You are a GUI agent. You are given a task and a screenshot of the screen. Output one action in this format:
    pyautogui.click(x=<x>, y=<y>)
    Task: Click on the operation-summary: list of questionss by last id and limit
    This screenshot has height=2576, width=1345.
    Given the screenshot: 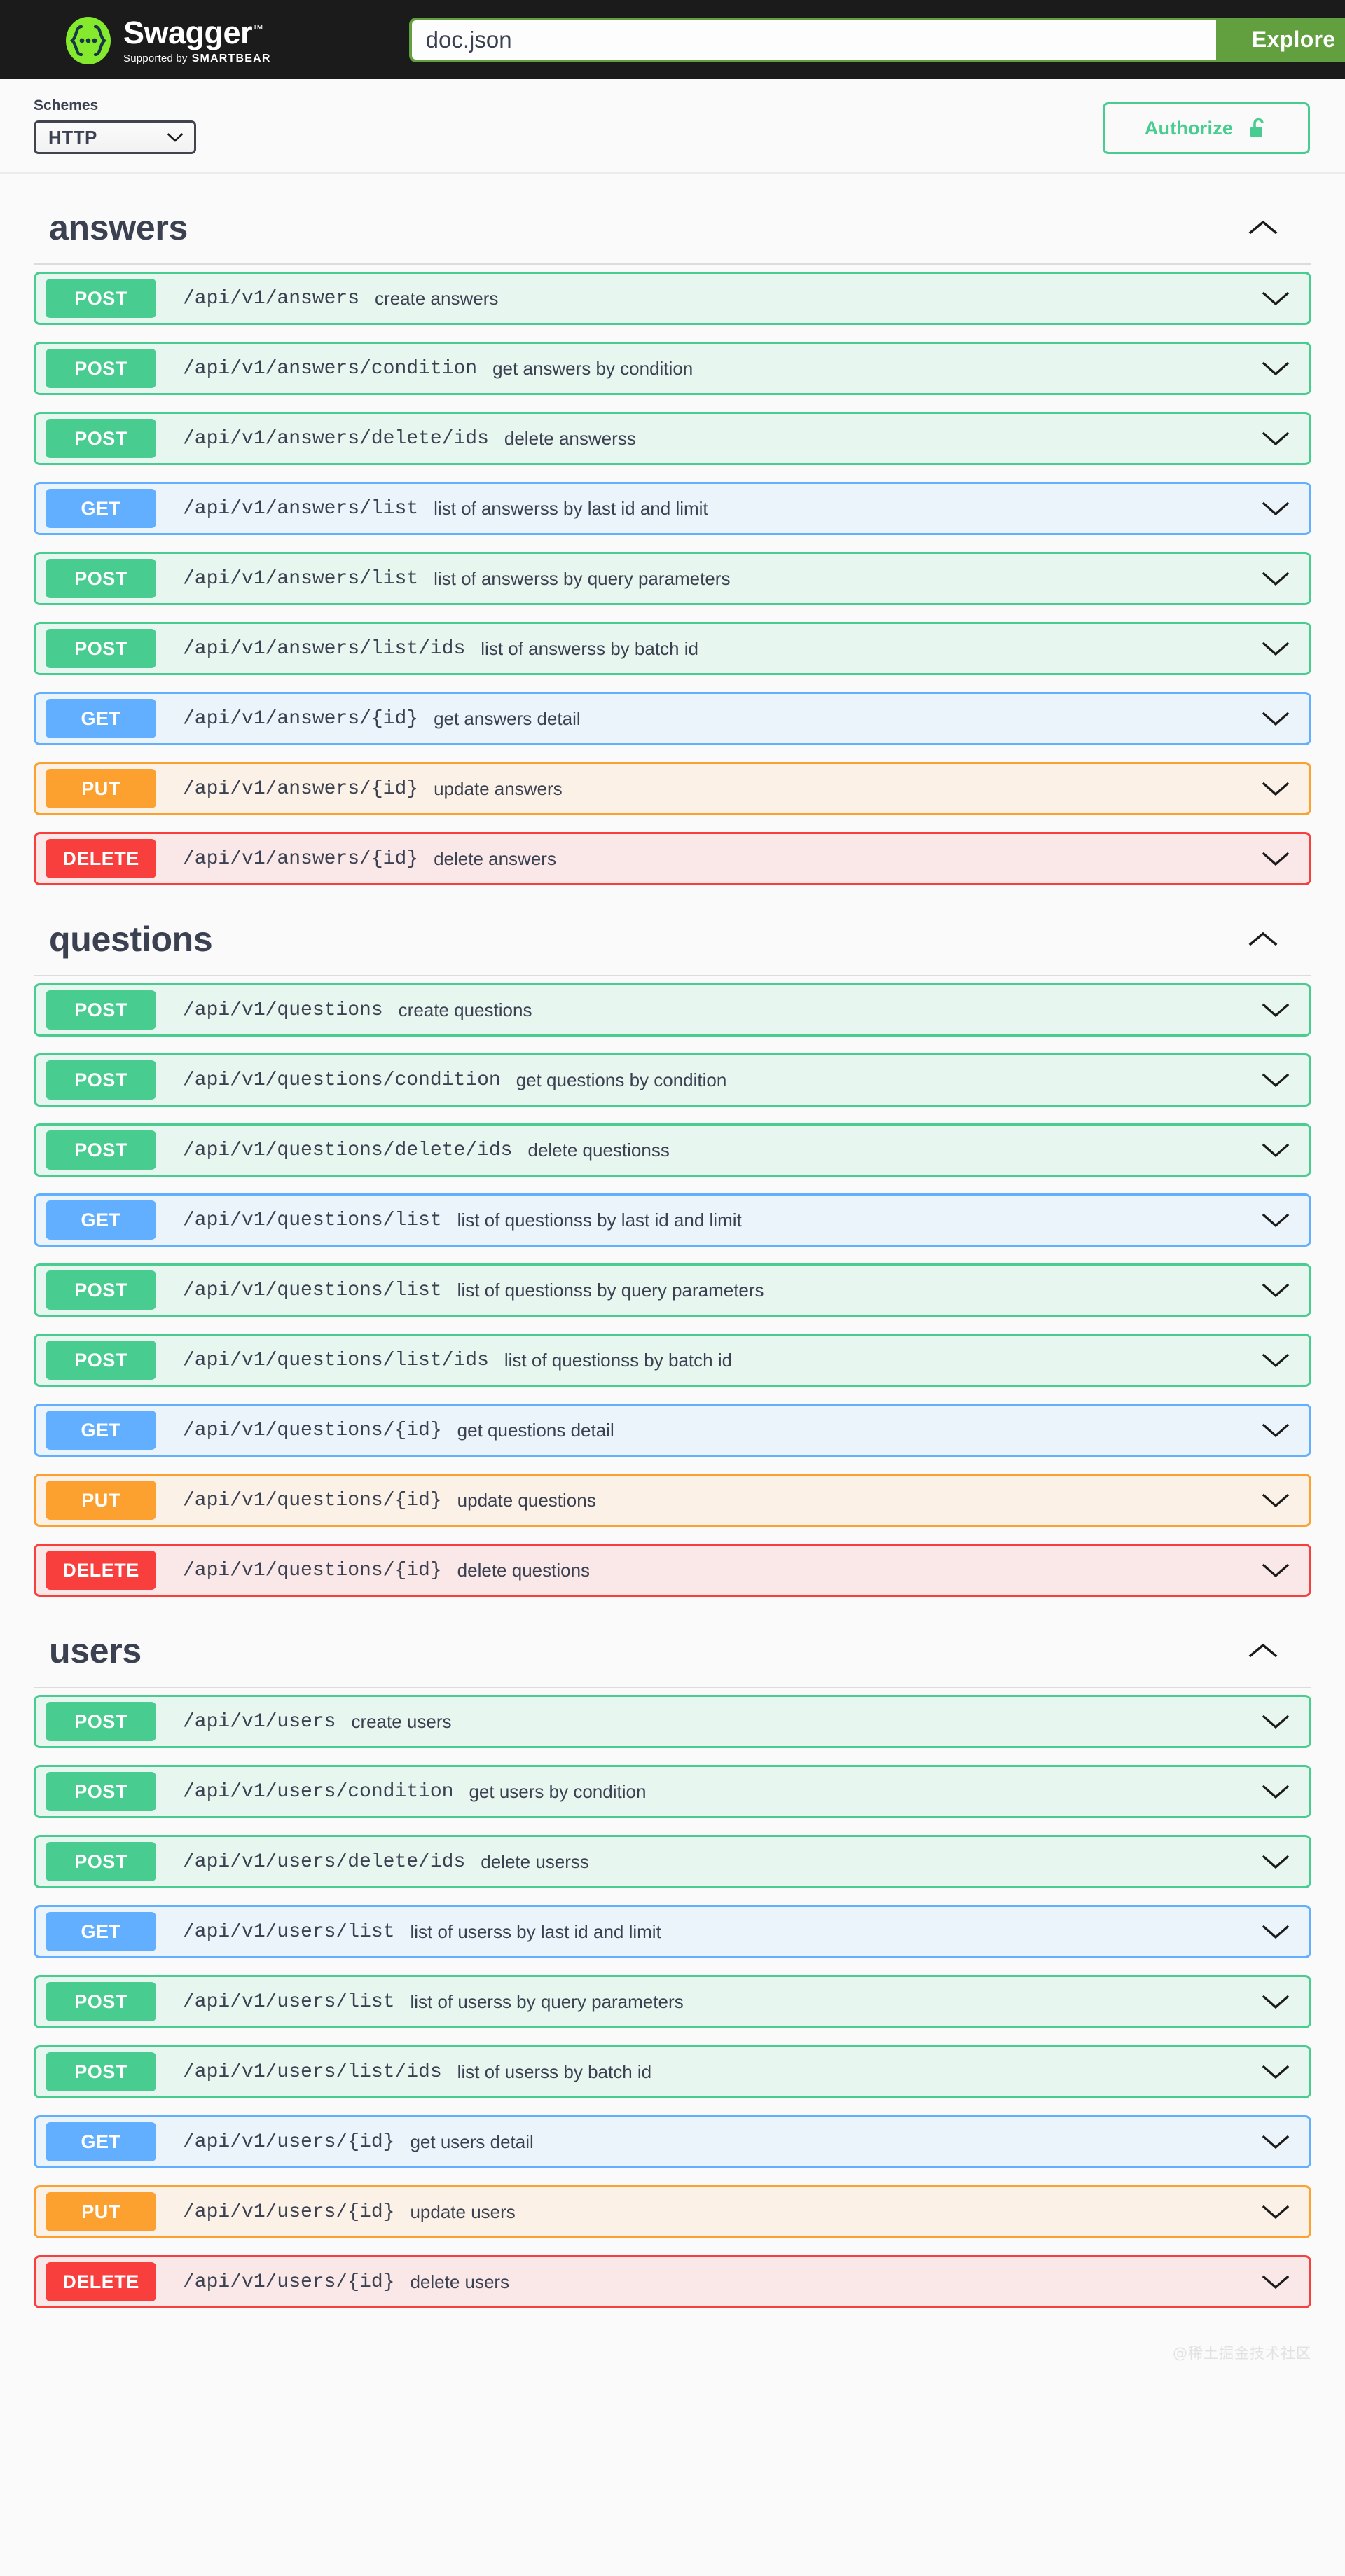 What is the action you would take?
    pyautogui.click(x=599, y=1220)
    